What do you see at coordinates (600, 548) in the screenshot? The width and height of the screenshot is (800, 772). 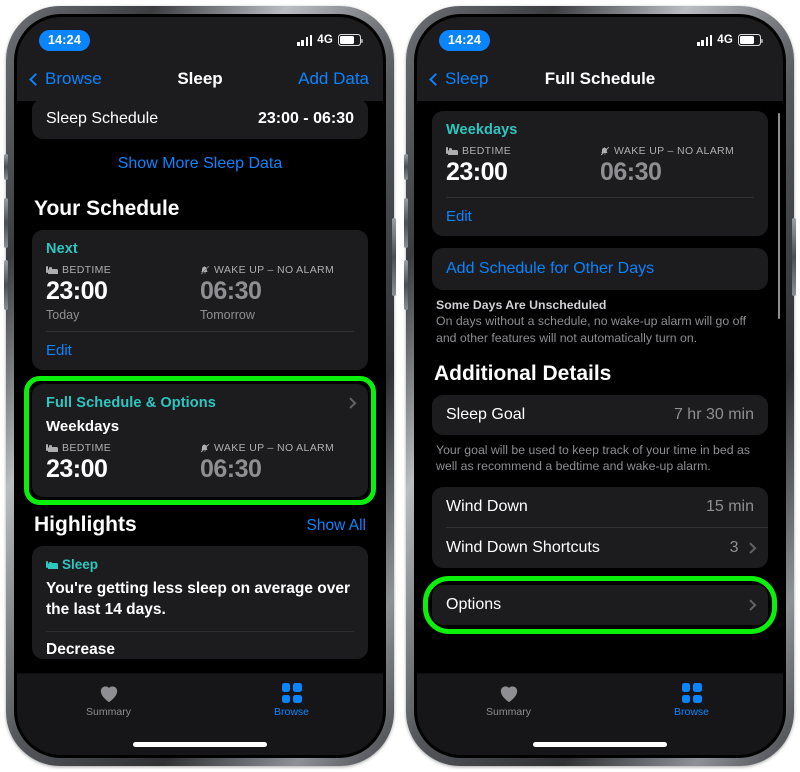 I see `wind-down-shortcuts-row: Wind Down Shortcuts 3` at bounding box center [600, 548].